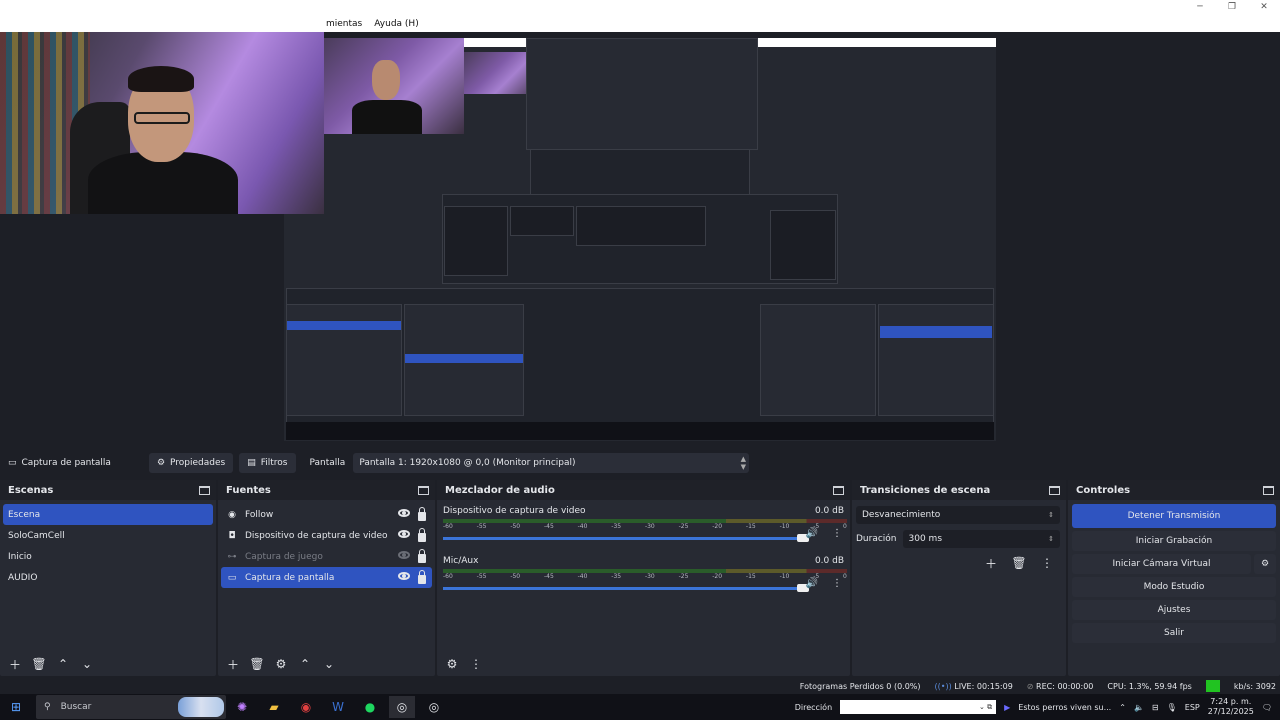 This screenshot has width=1280, height=720. Describe the element at coordinates (267, 463) in the screenshot. I see `filters-button: ▤ Filtros` at that location.